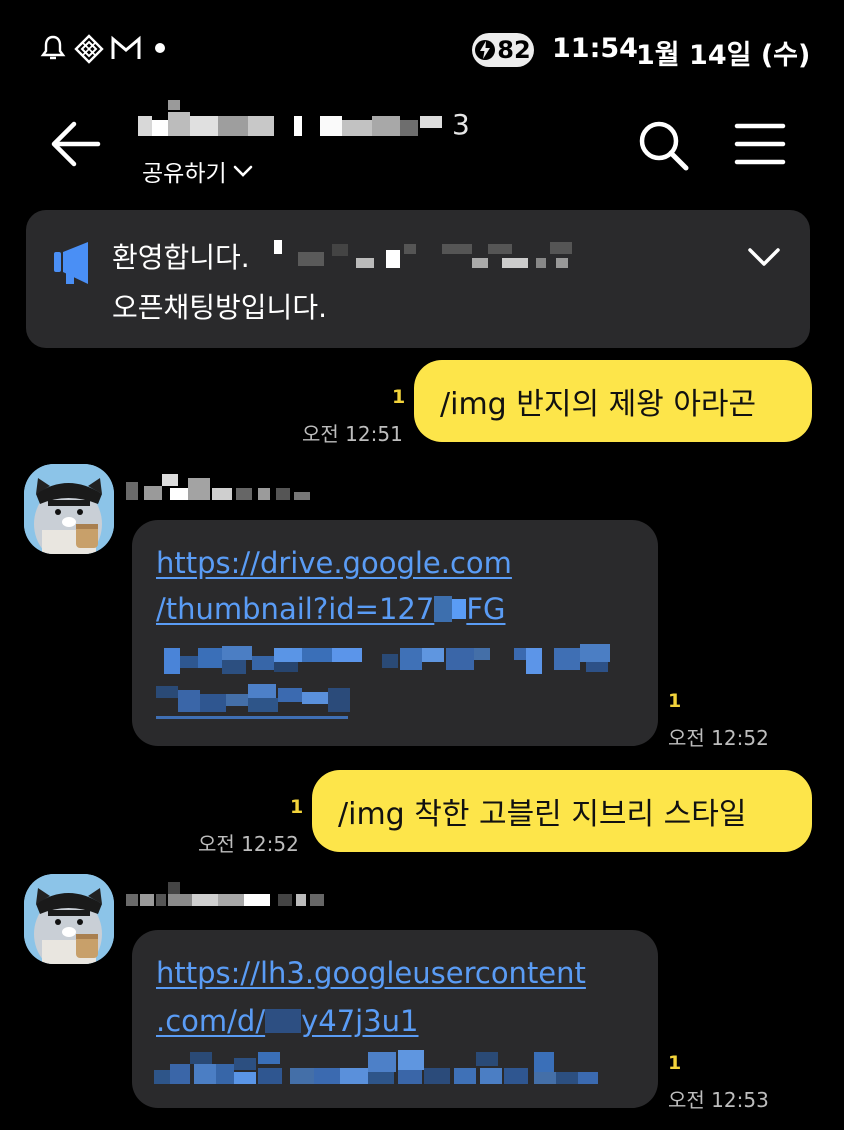 The image size is (844, 1130). I want to click on link-line-2-end: y47j3u1, so click(360, 1021).